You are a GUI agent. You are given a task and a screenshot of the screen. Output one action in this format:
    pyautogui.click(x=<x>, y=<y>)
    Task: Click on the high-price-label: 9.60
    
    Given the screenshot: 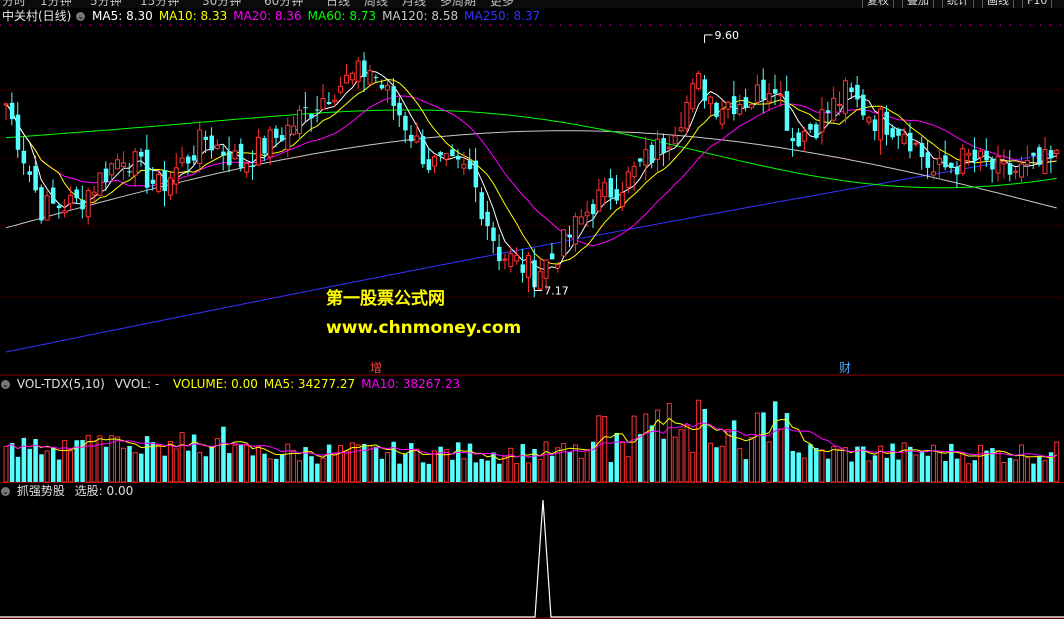 What is the action you would take?
    pyautogui.click(x=727, y=35)
    